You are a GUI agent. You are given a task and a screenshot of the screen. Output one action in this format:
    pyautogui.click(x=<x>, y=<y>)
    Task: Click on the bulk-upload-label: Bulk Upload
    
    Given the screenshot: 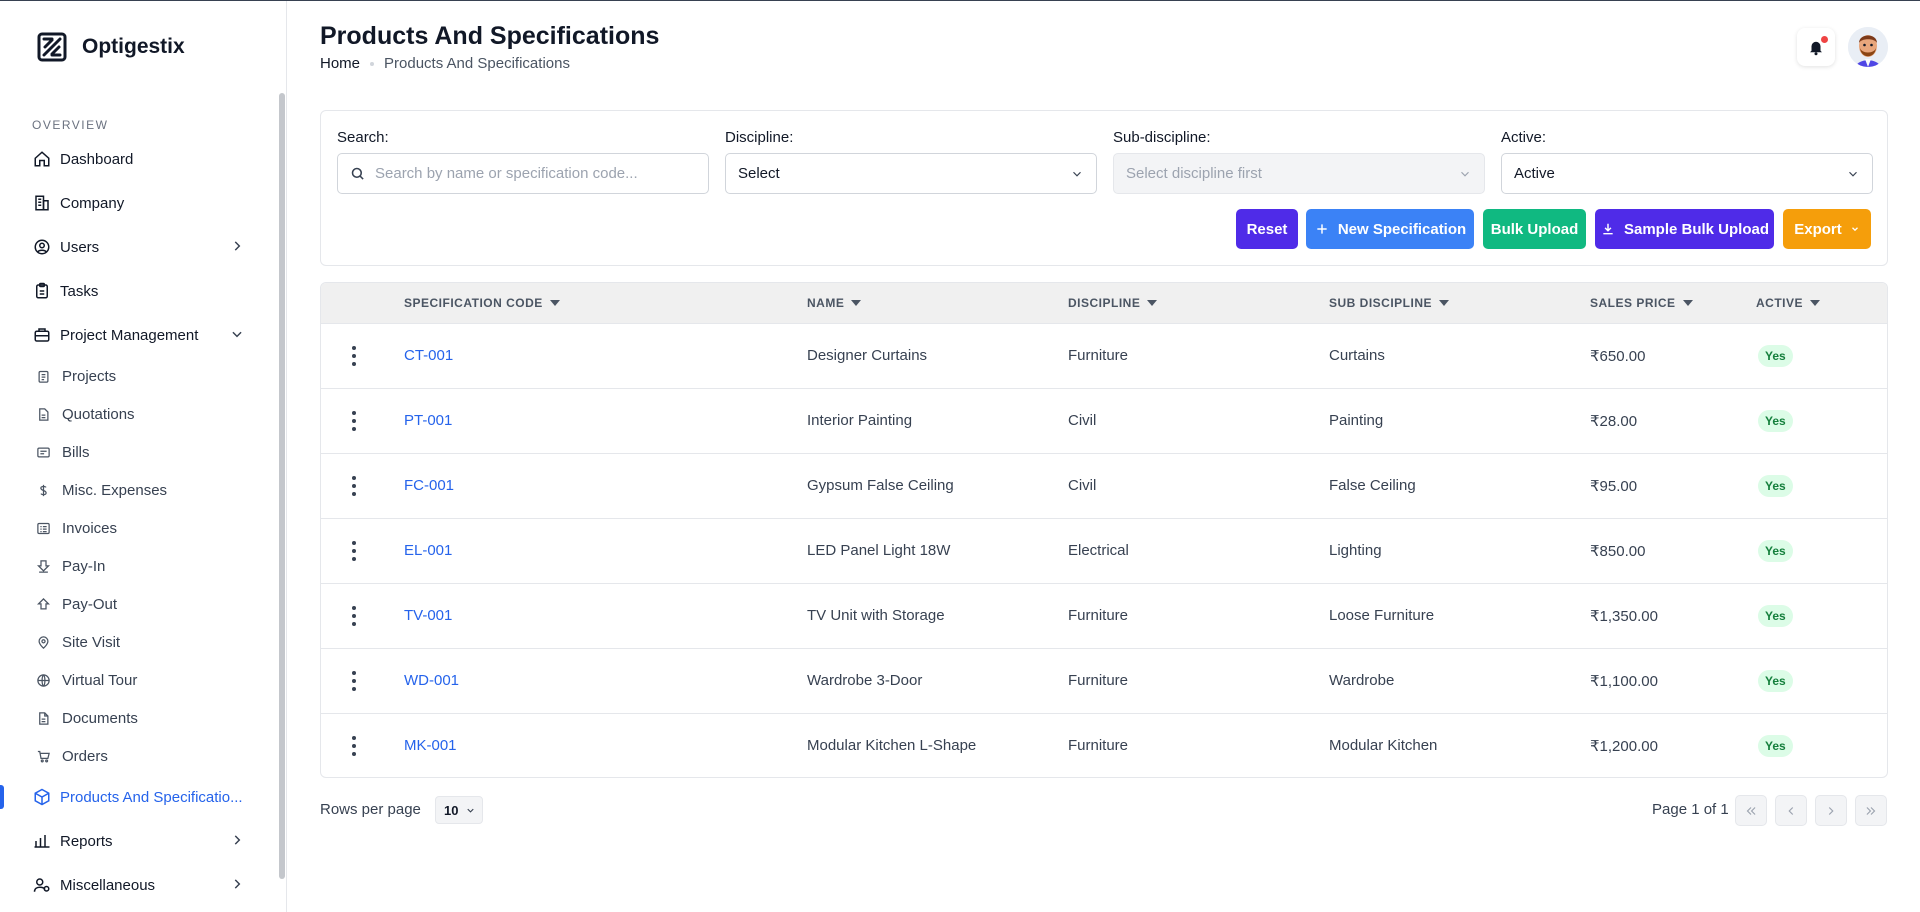 What is the action you would take?
    pyautogui.click(x=1534, y=229)
    